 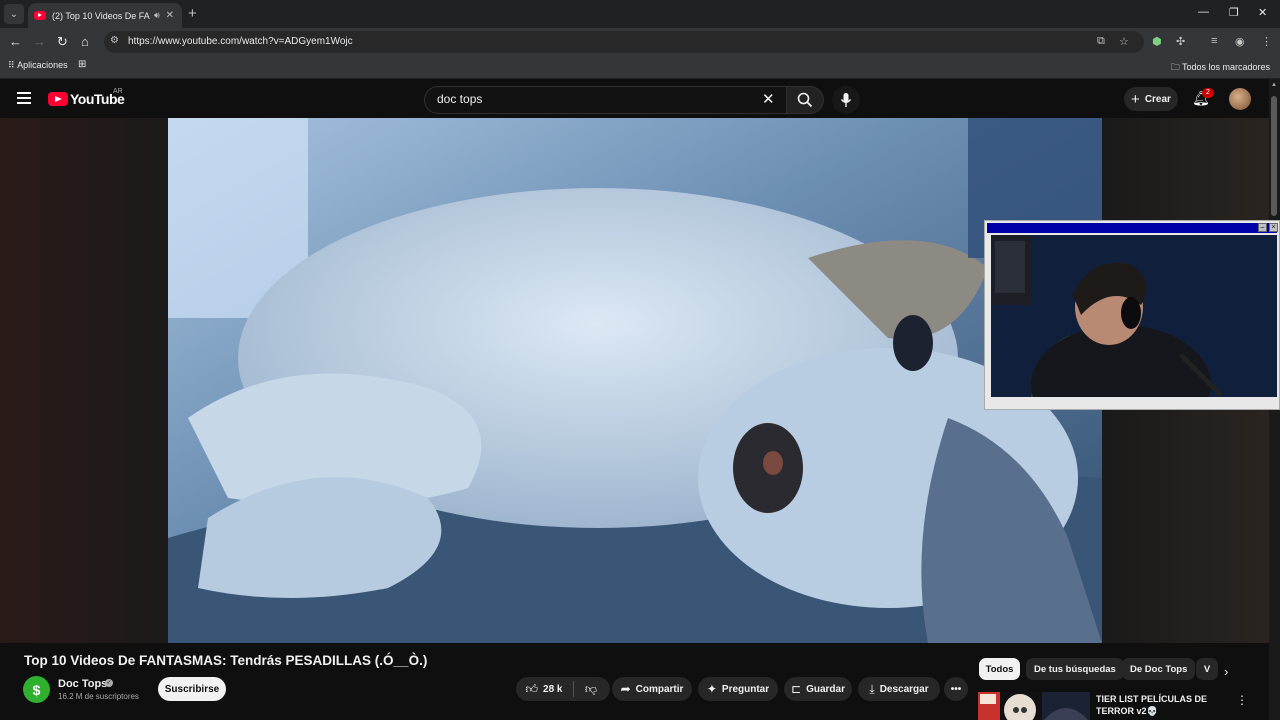 I want to click on download-icon: ⤓, so click(x=872, y=688).